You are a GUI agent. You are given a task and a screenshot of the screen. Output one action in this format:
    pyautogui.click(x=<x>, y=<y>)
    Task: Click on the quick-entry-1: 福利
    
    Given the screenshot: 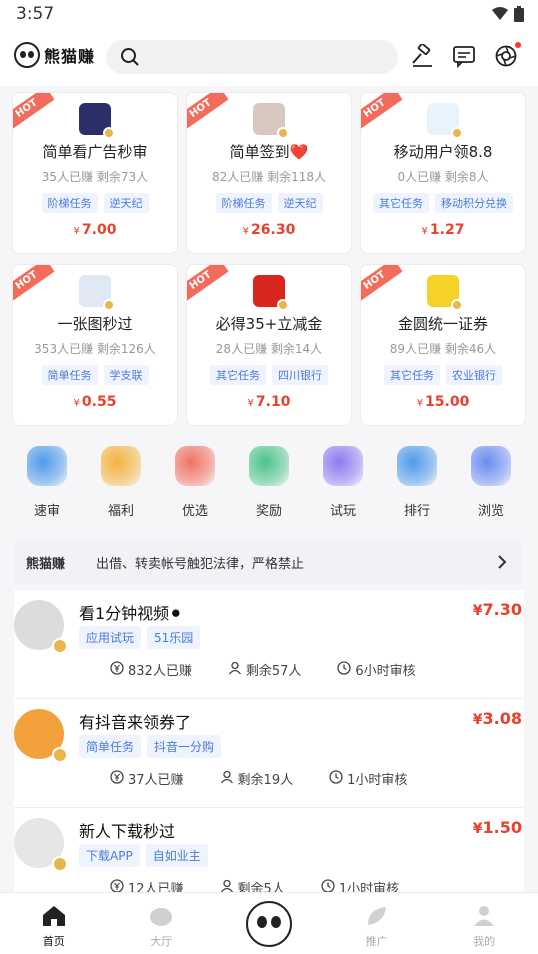 What is the action you would take?
    pyautogui.click(x=121, y=482)
    